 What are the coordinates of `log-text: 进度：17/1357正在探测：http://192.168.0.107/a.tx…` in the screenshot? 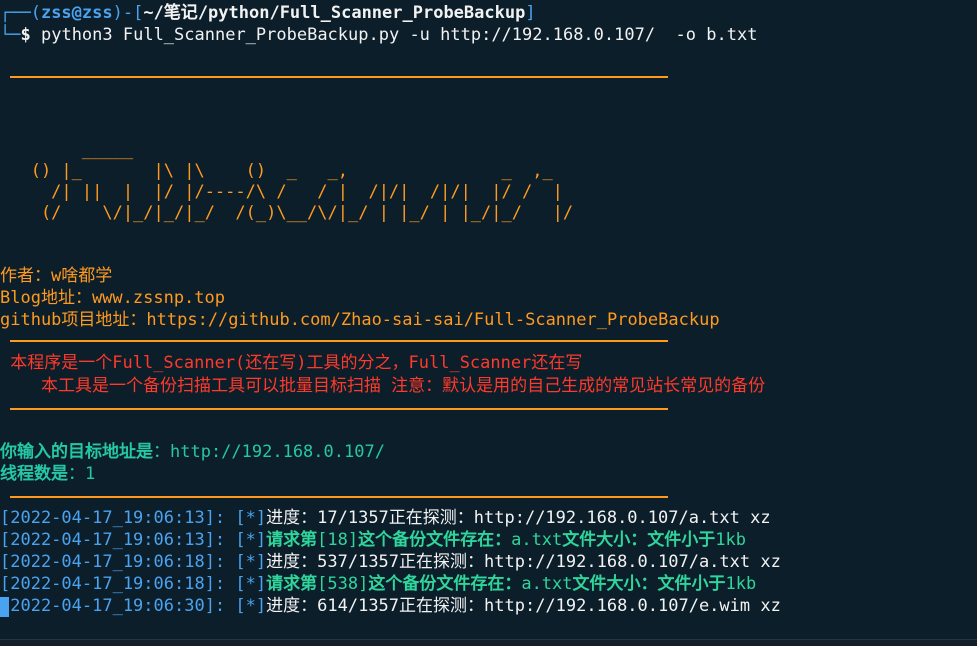 It's located at (518, 518).